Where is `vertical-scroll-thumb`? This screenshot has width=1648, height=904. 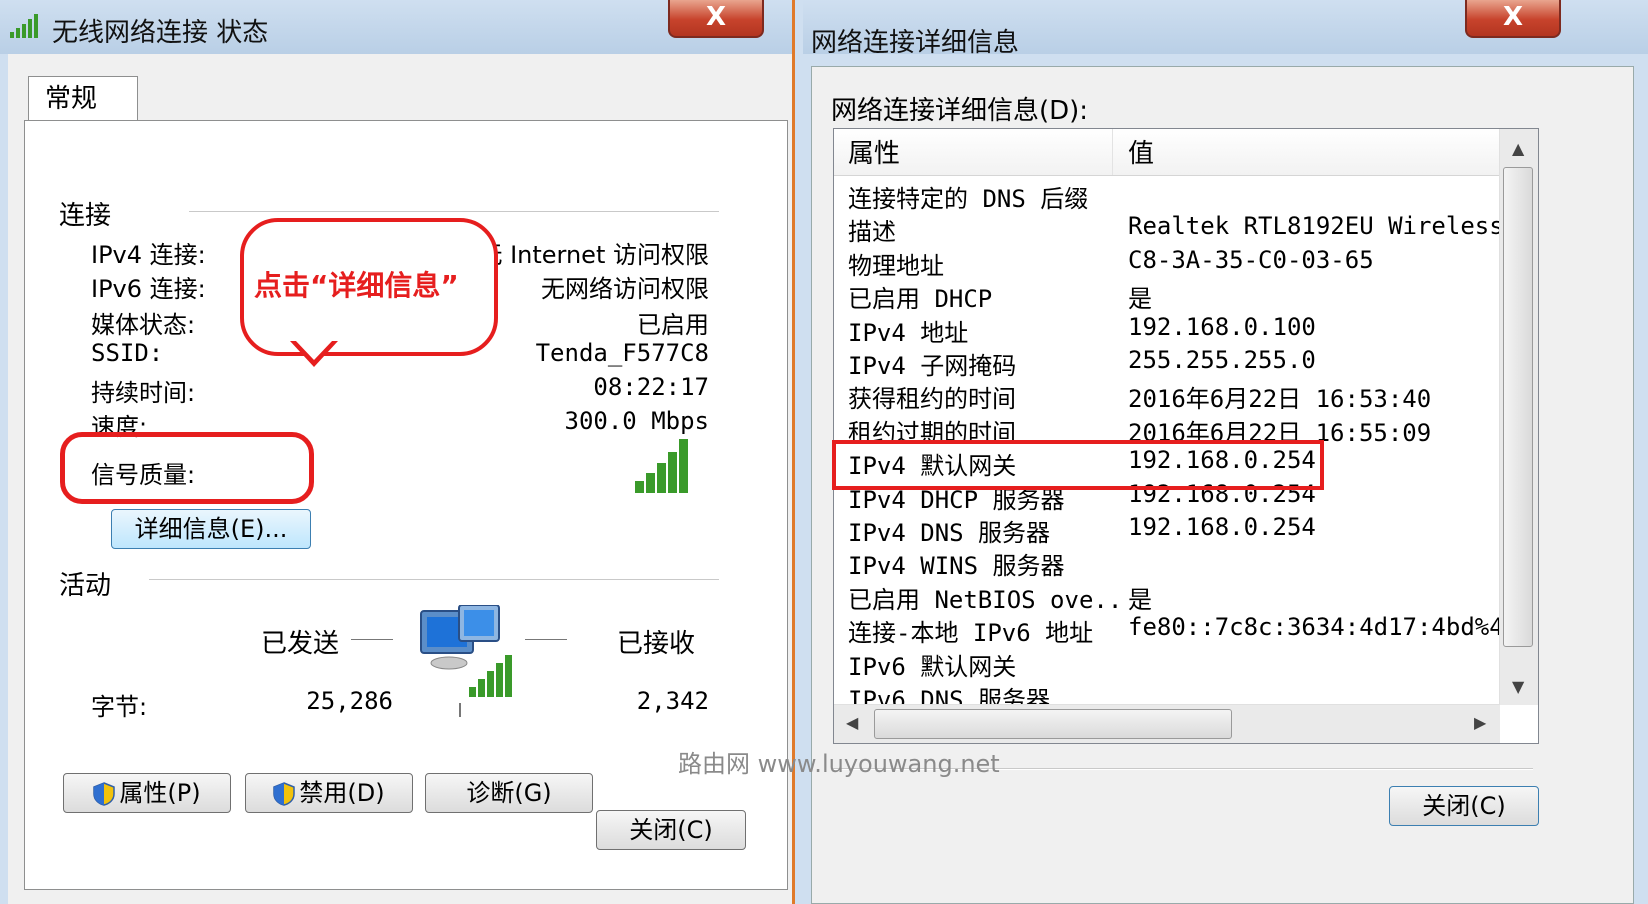
vertical-scroll-thumb is located at coordinates (1518, 407).